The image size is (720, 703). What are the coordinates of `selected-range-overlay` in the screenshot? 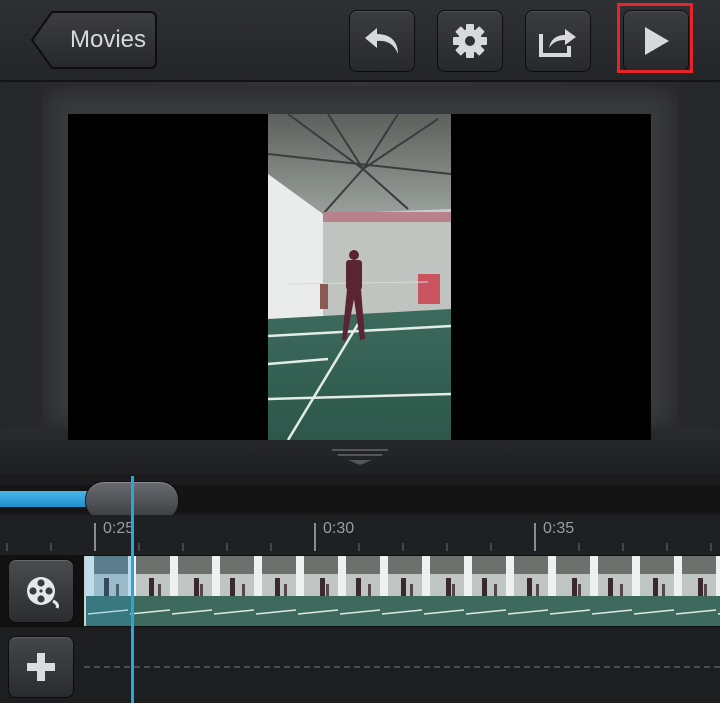 It's located at (110, 591).